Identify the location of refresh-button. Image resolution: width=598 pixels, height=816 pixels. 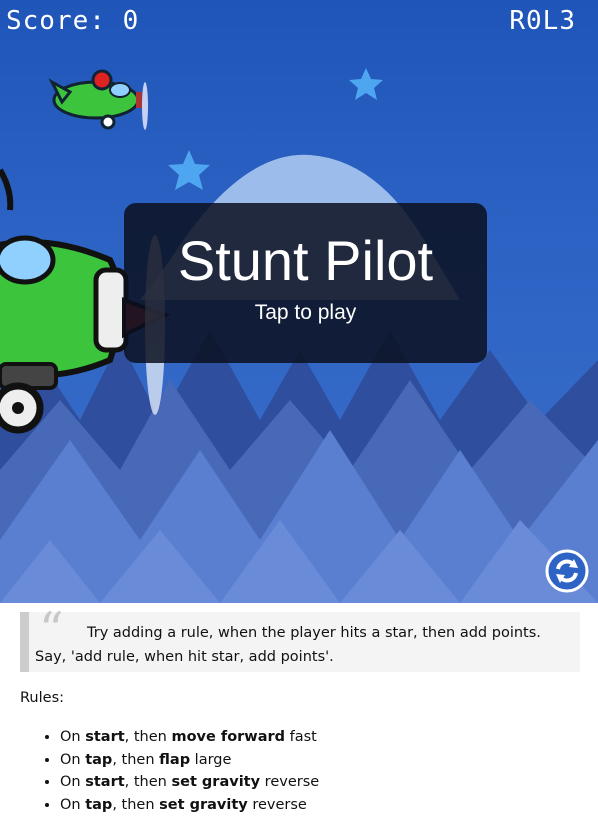
(567, 571).